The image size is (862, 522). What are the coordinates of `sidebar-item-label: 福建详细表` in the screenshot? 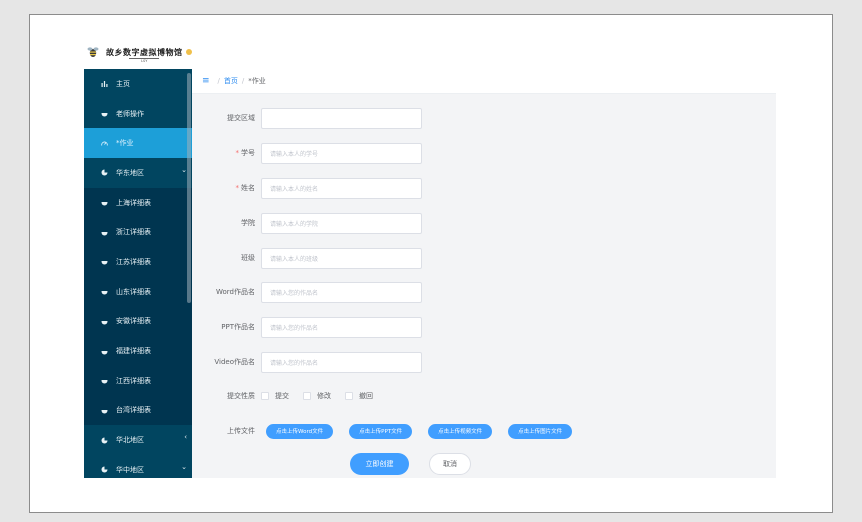 It's located at (133, 351).